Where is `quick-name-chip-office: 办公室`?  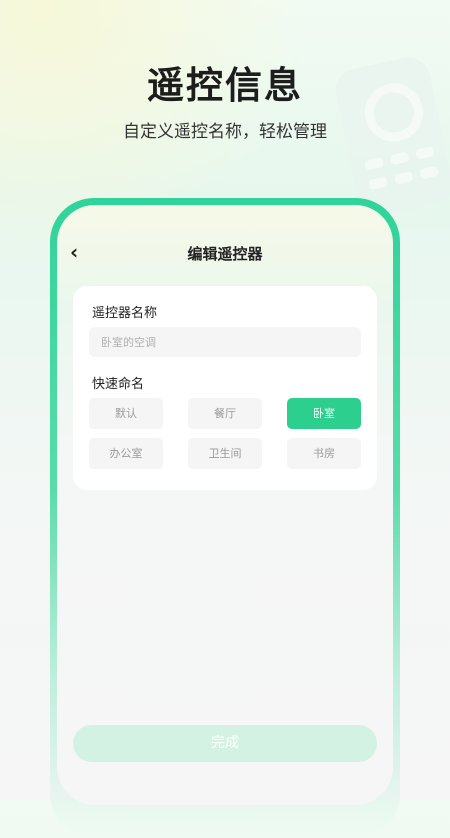 quick-name-chip-office: 办公室 is located at coordinates (126, 453).